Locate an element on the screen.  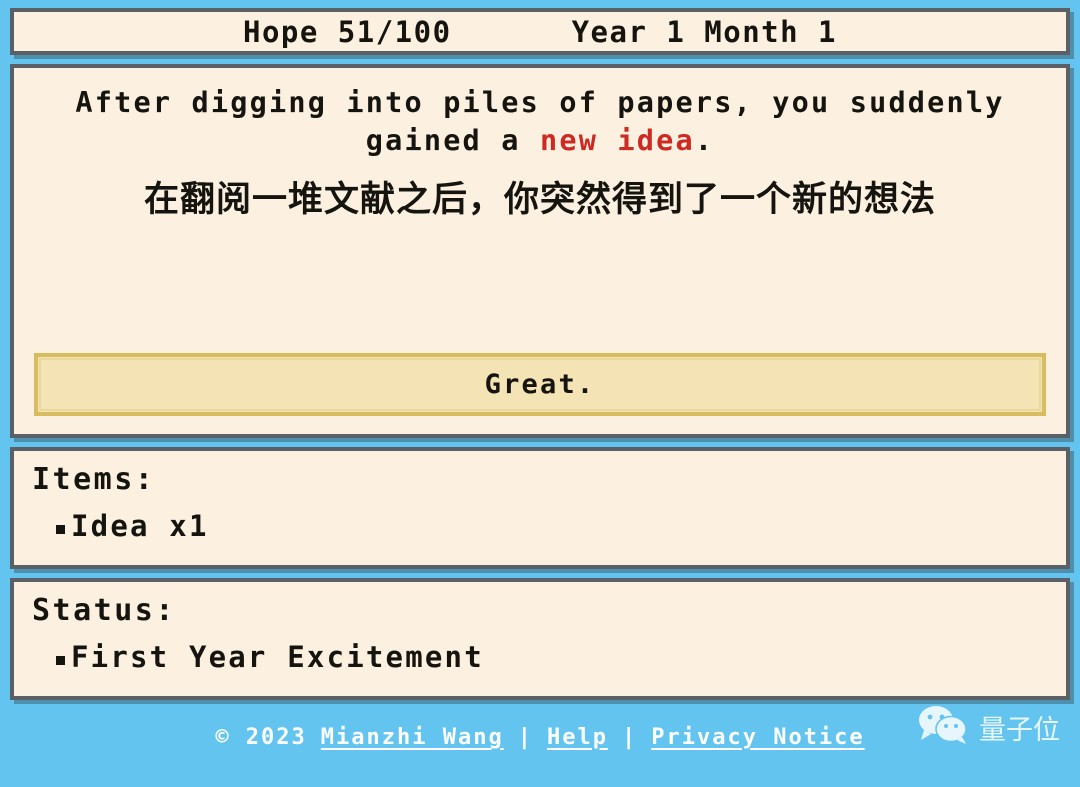
status-title: Status: is located at coordinates (104, 610).